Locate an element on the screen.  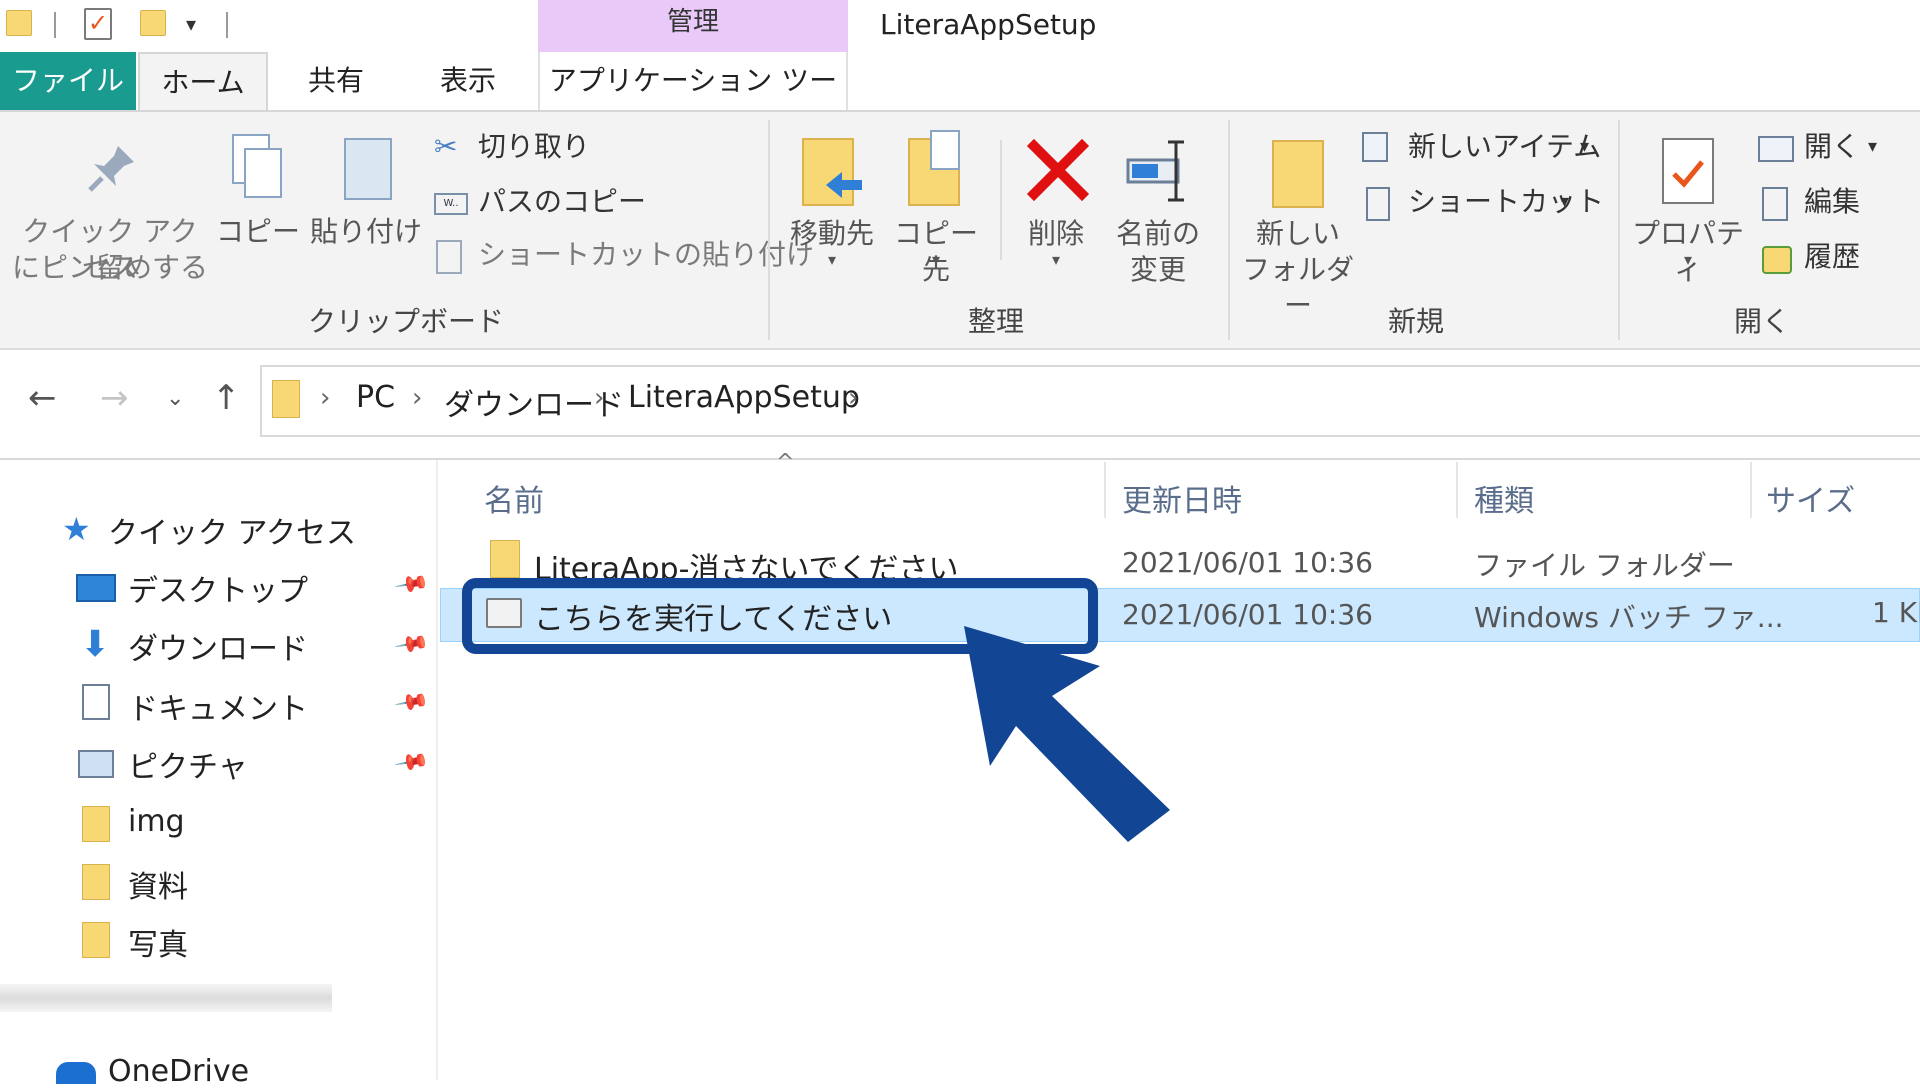
nav-pane-scrollbar is located at coordinates (166, 998).